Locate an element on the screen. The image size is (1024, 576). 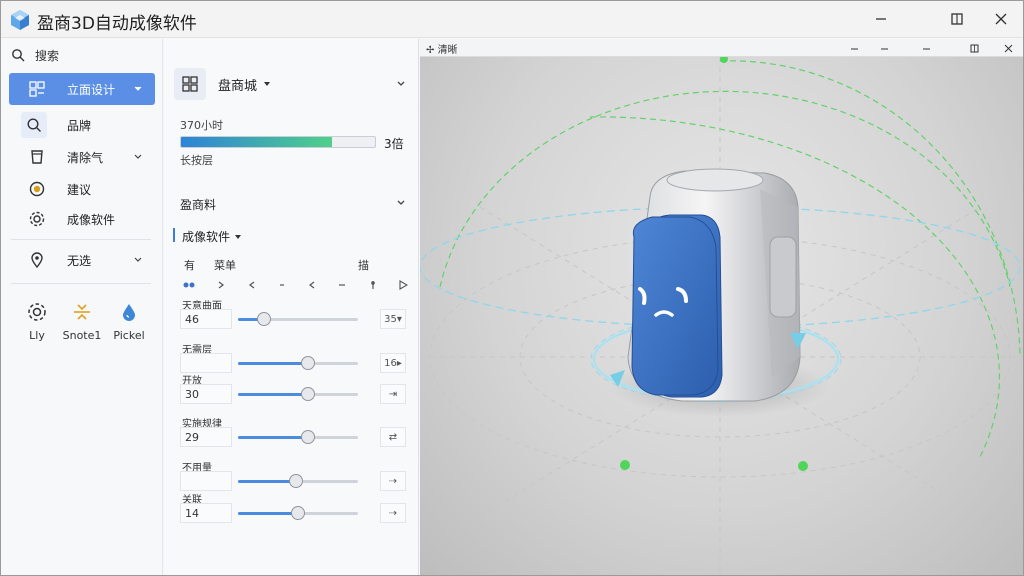
caret-down-icon is located at coordinates (267, 84).